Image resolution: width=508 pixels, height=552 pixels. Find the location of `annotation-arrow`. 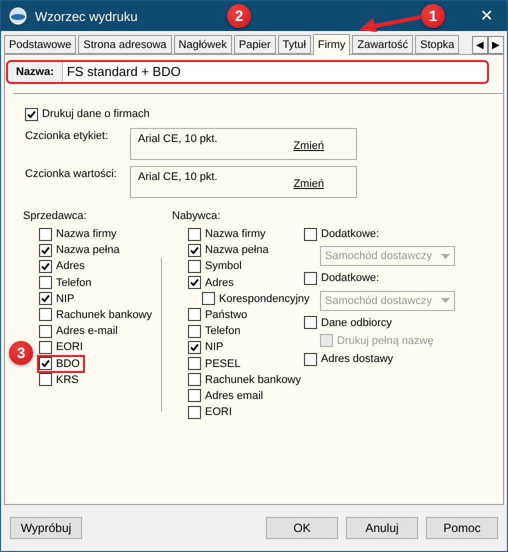

annotation-arrow is located at coordinates (390, 23).